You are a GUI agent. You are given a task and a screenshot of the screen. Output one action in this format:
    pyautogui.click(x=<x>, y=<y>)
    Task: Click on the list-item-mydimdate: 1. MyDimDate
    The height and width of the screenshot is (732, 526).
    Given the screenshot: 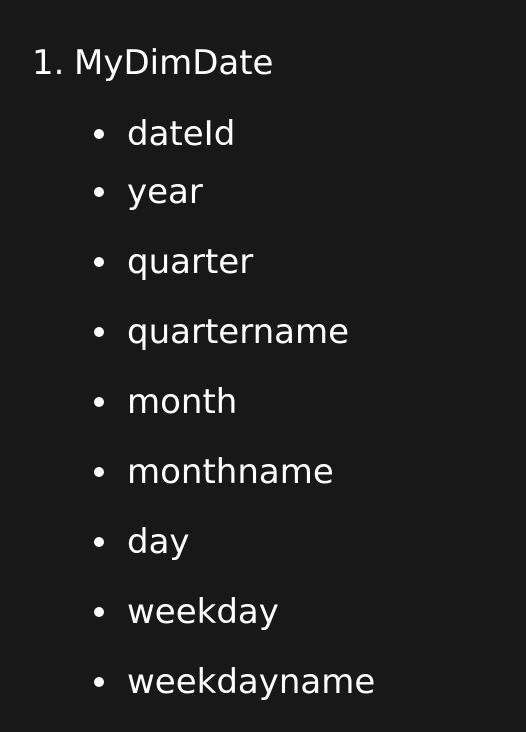 What is the action you would take?
    pyautogui.click(x=272, y=63)
    